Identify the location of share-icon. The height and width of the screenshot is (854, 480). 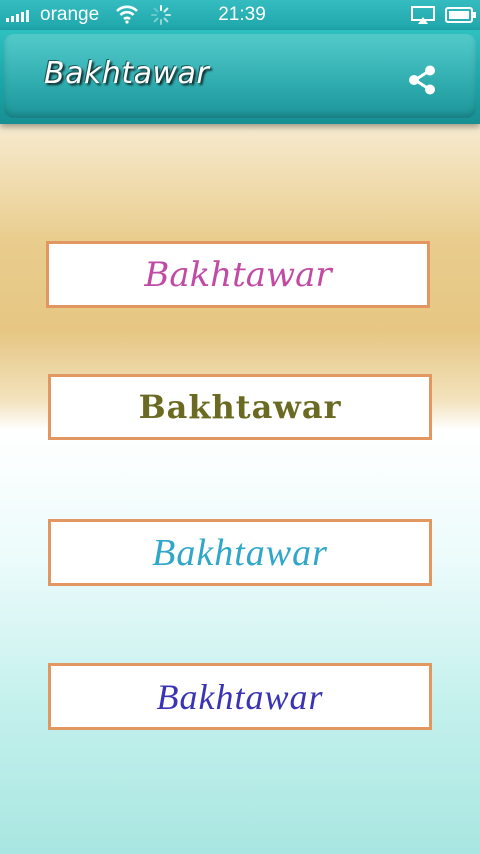
(422, 80).